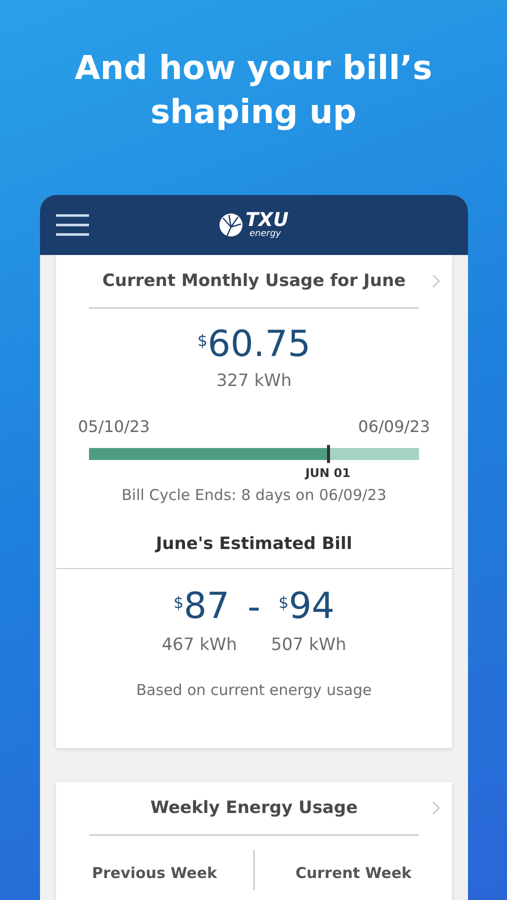  Describe the element at coordinates (72, 225) in the screenshot. I see `menu-icon` at that location.